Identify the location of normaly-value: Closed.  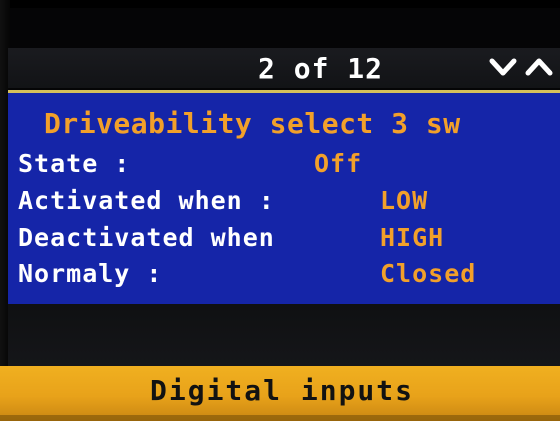
(428, 273).